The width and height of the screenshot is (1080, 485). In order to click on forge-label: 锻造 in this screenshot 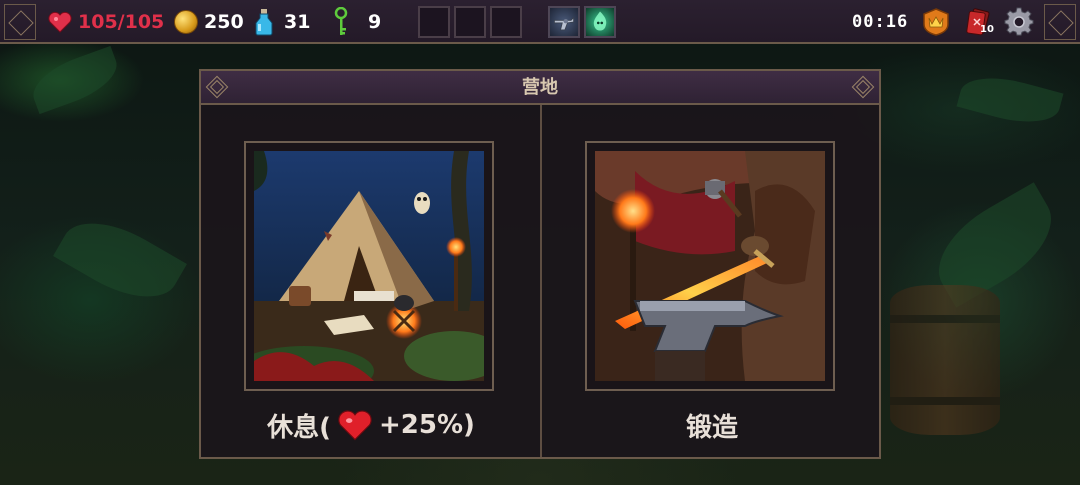, I will do `click(712, 425)`.